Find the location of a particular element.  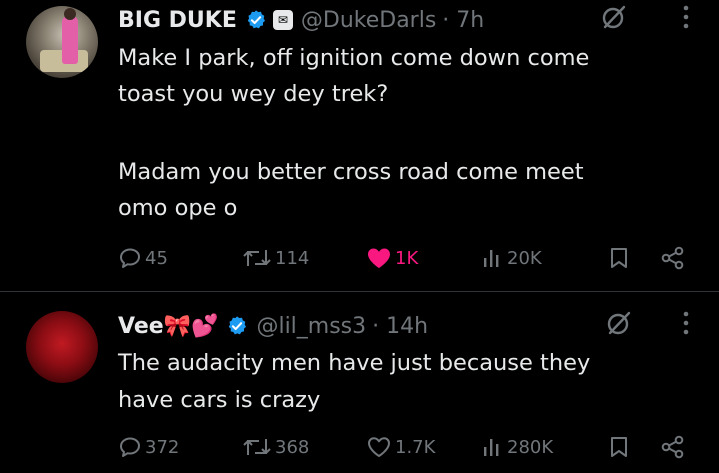

tweet-text-line: Make I park, off ignition come down come is located at coordinates (354, 58).